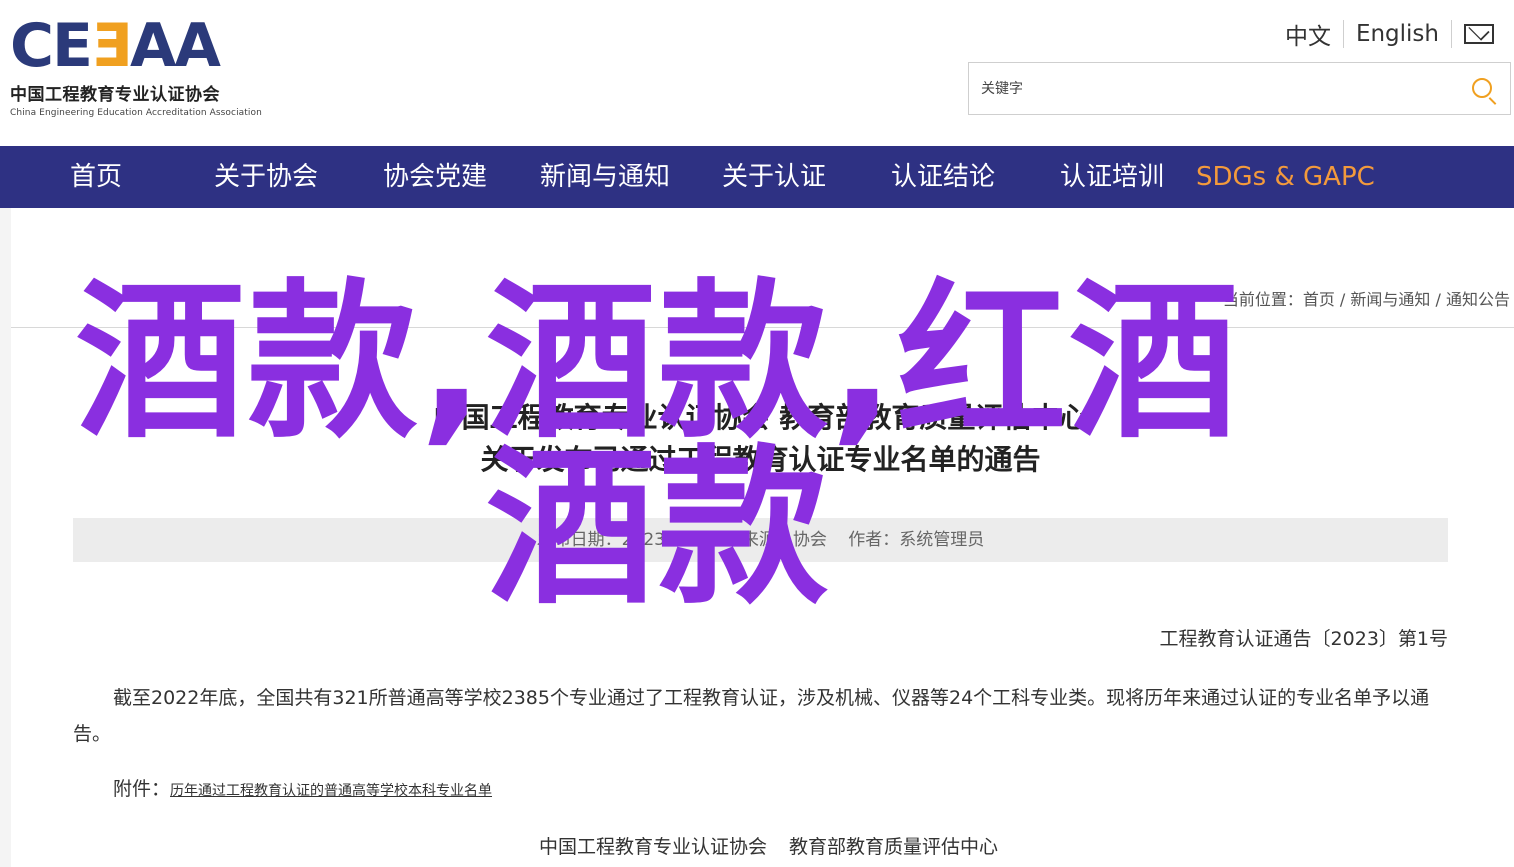  What do you see at coordinates (653, 847) in the screenshot?
I see `signatory-ceeaa: 中国工程教育专业认证协会` at bounding box center [653, 847].